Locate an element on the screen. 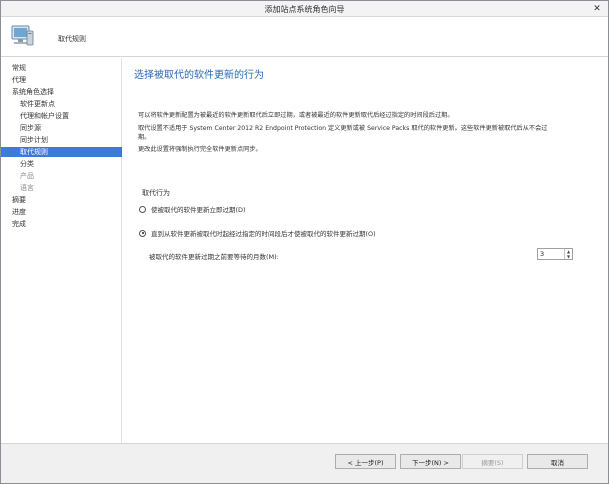 The image size is (609, 484). stepper-arrows: ▲ ▼ is located at coordinates (568, 254).